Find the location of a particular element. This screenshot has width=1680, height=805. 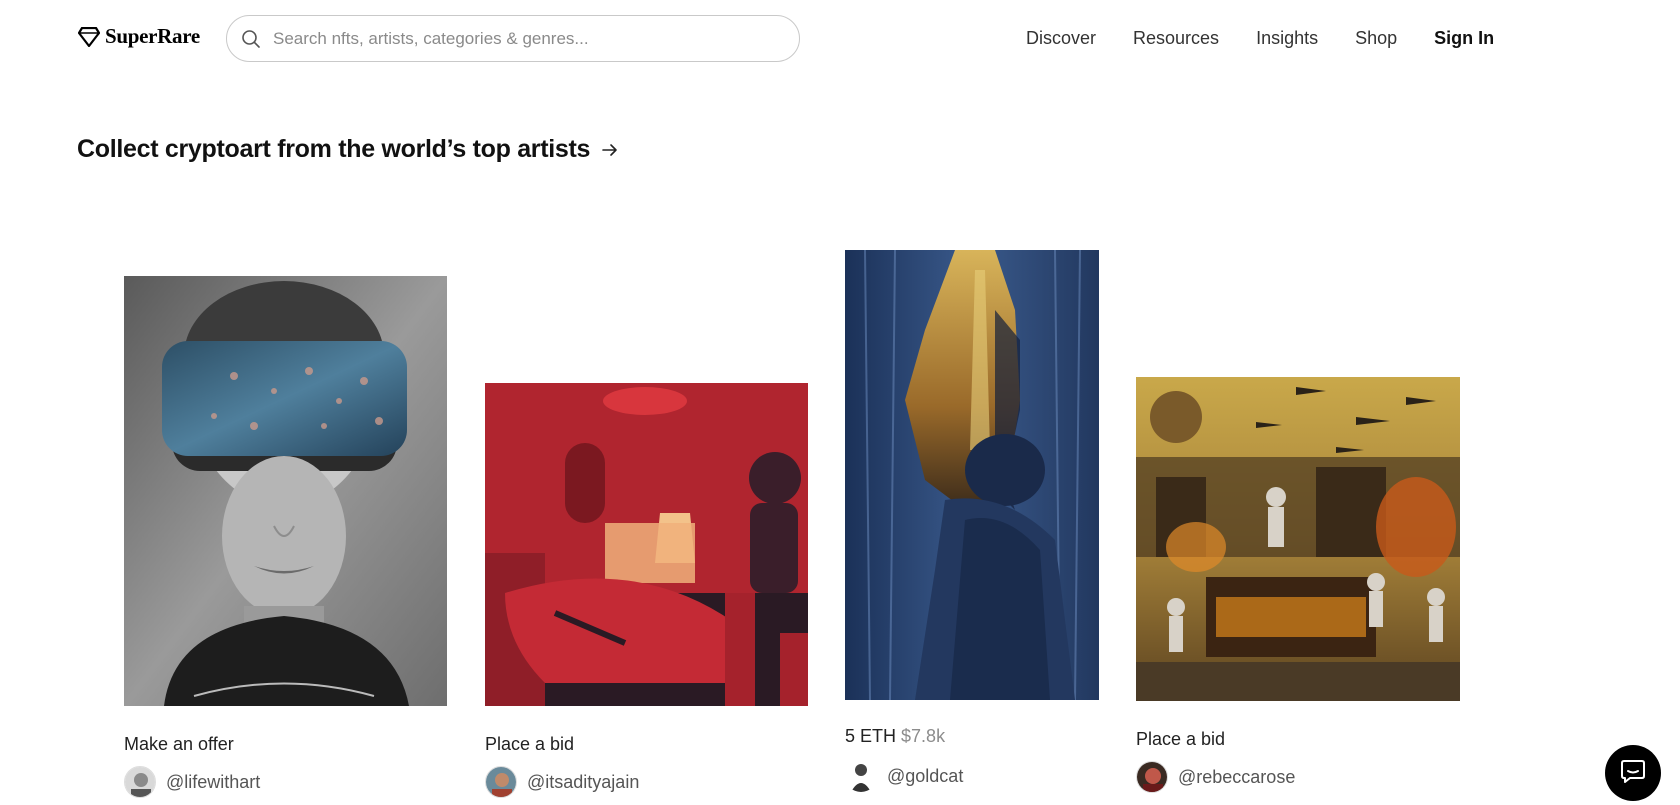

price-eth: 5 ETH is located at coordinates (871, 736).